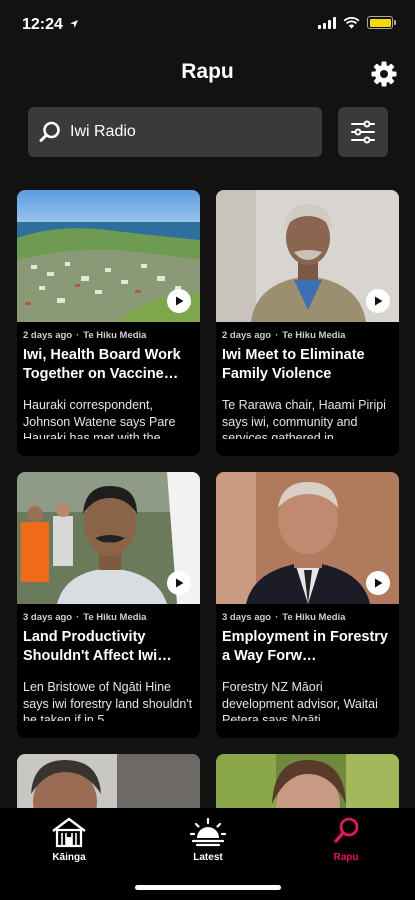 This screenshot has width=415, height=900. I want to click on sliders-icon, so click(363, 132).